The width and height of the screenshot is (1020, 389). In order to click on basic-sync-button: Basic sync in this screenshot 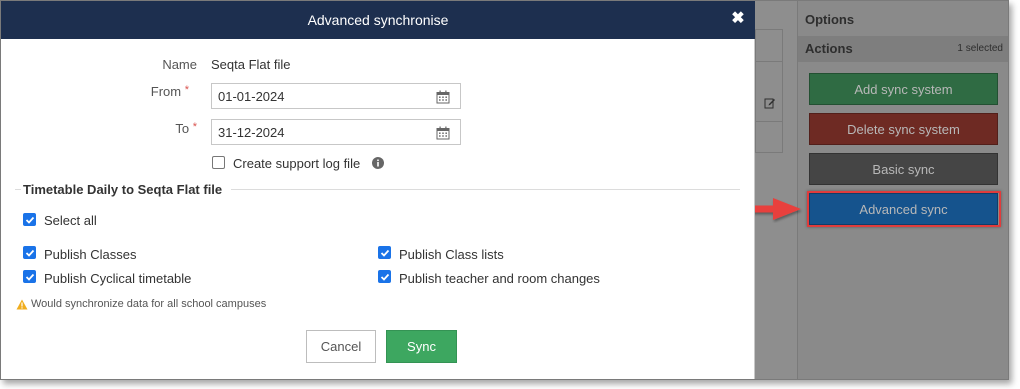, I will do `click(903, 169)`.